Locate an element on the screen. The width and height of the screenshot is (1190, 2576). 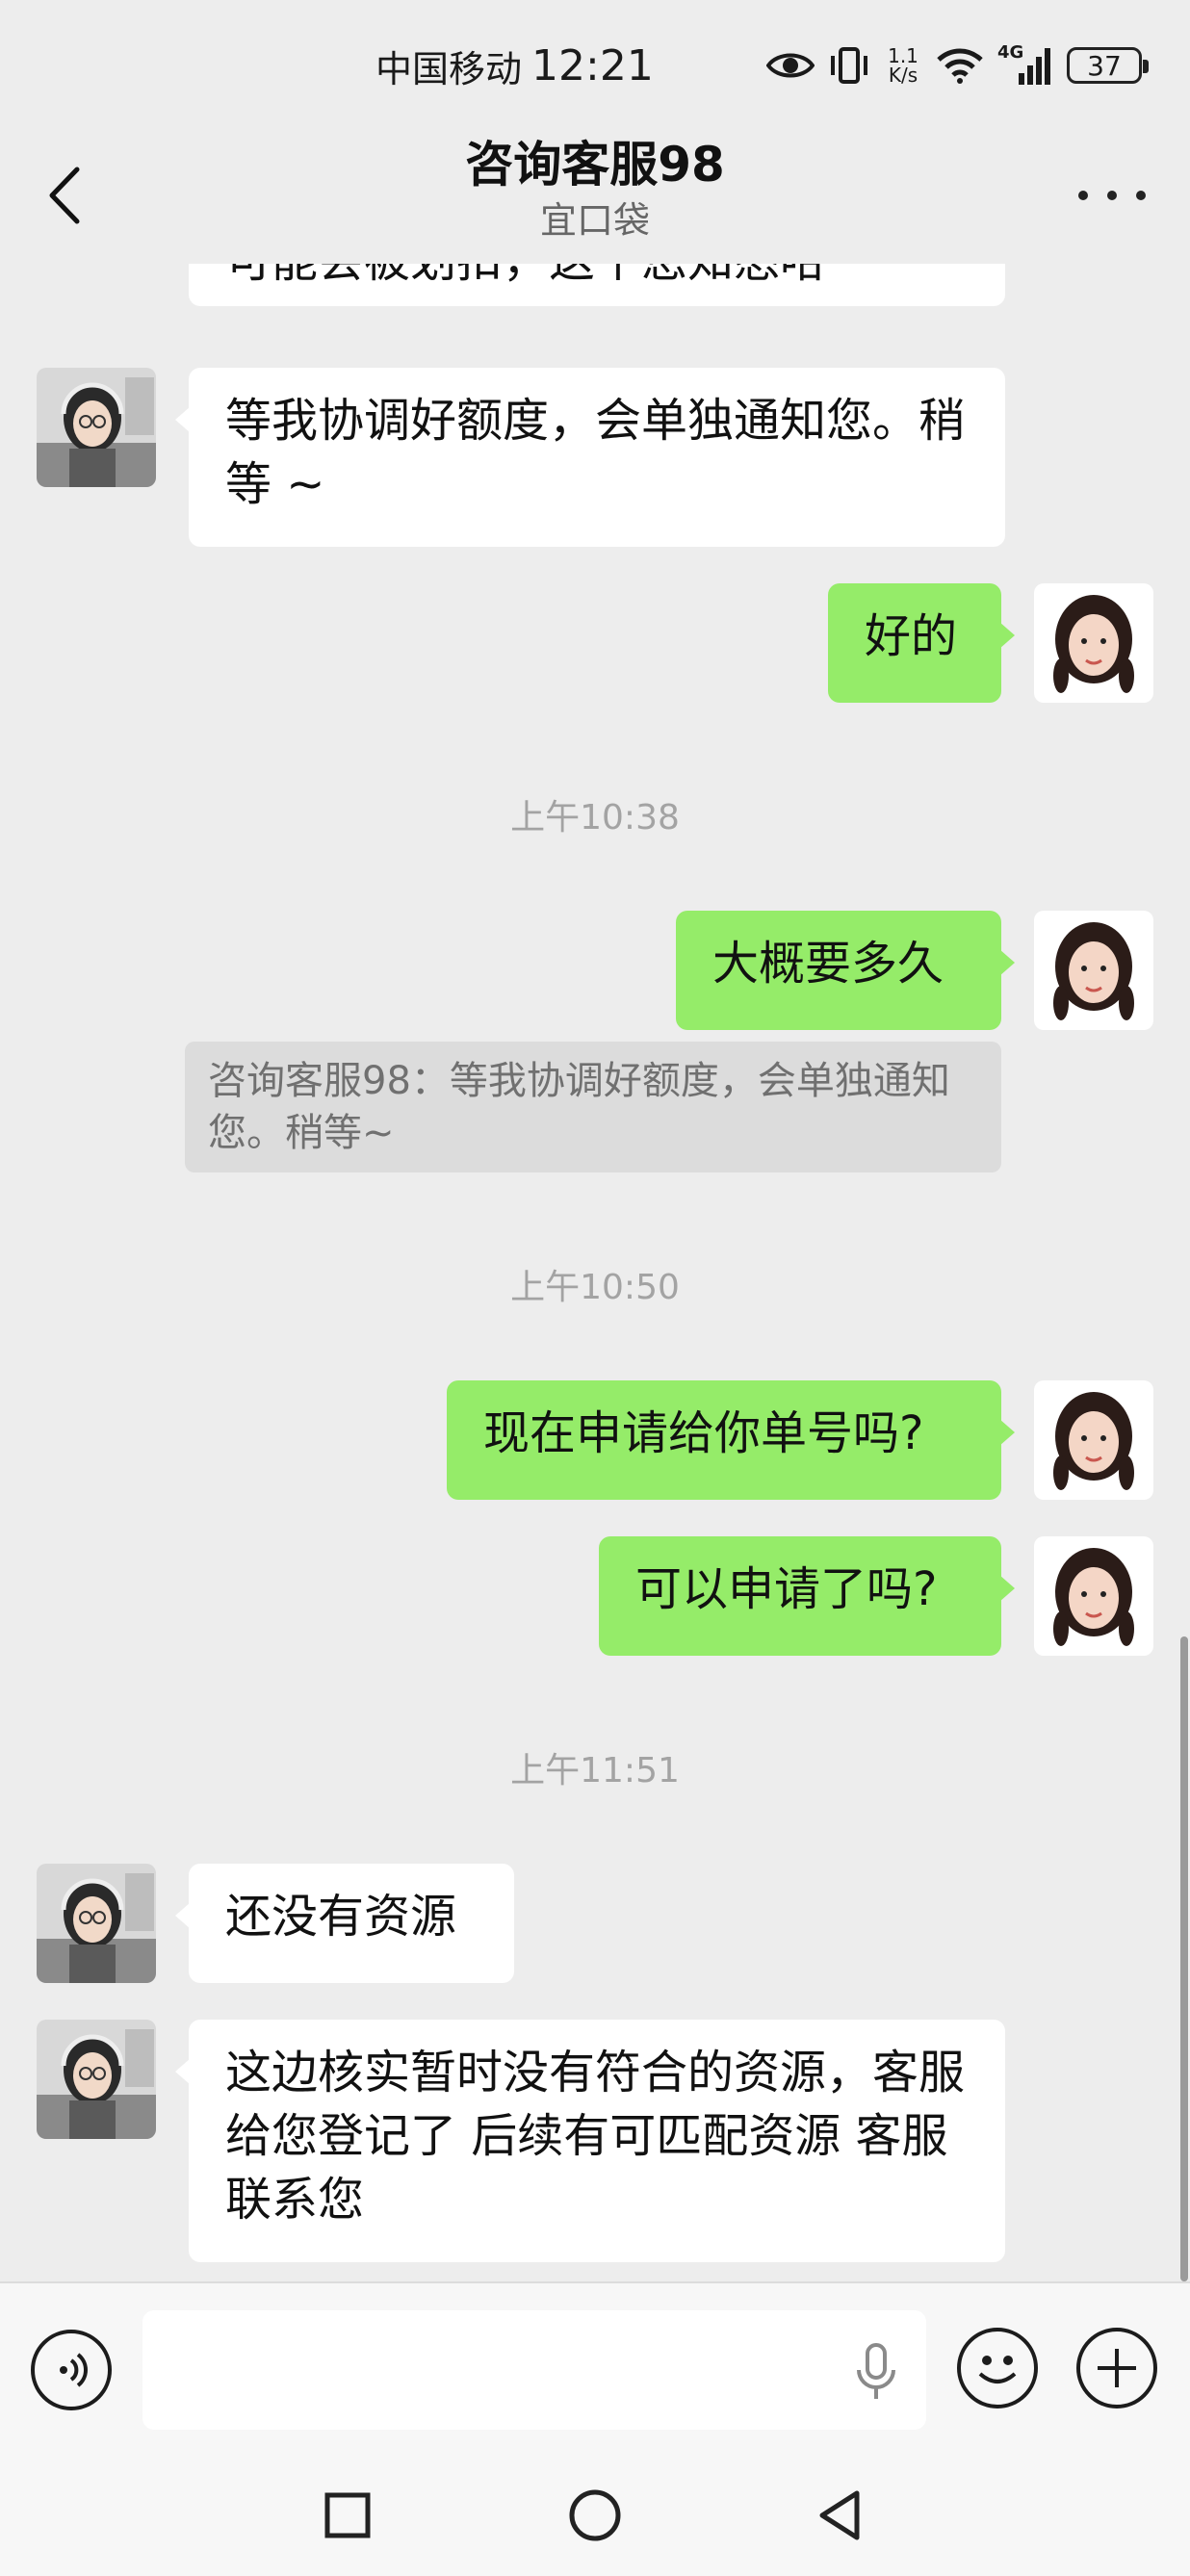
net-speed: 1.1 K/s is located at coordinates (903, 65).